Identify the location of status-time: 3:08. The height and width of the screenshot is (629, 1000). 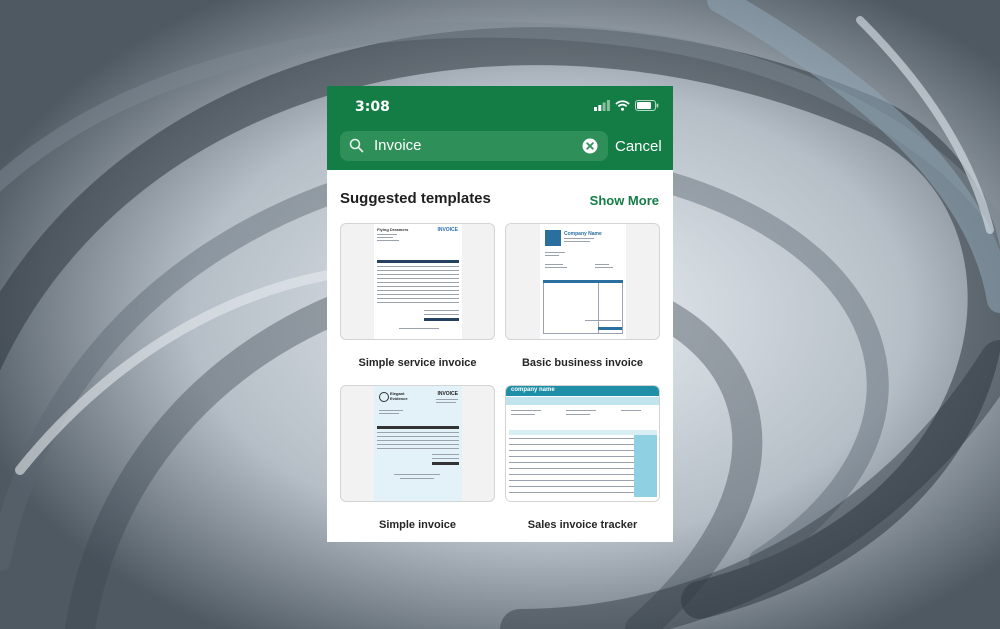
(372, 107).